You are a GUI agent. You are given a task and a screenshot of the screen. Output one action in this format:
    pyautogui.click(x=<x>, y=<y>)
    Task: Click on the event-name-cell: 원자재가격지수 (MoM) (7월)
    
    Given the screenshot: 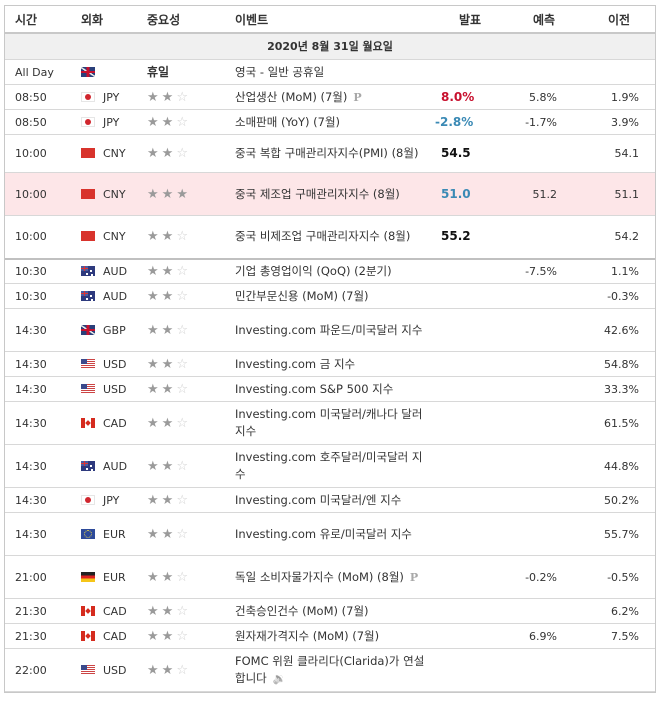 What is the action you would take?
    pyautogui.click(x=335, y=636)
    